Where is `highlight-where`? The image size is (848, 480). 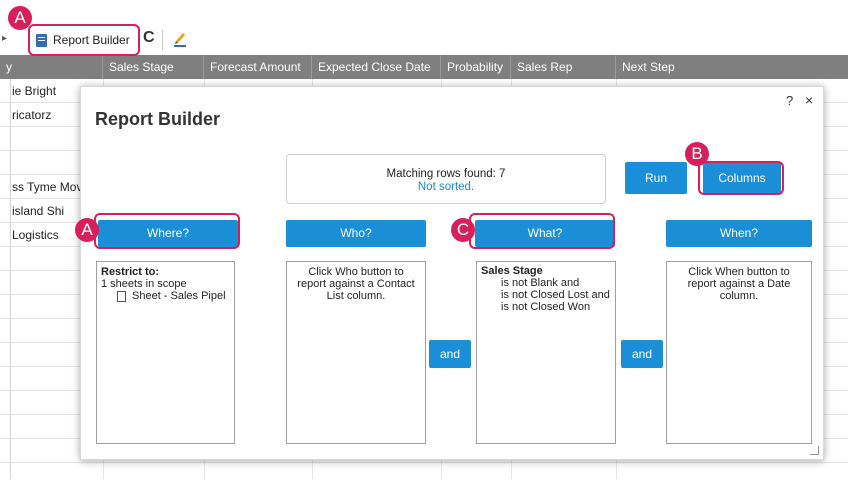
highlight-where is located at coordinates (167, 231).